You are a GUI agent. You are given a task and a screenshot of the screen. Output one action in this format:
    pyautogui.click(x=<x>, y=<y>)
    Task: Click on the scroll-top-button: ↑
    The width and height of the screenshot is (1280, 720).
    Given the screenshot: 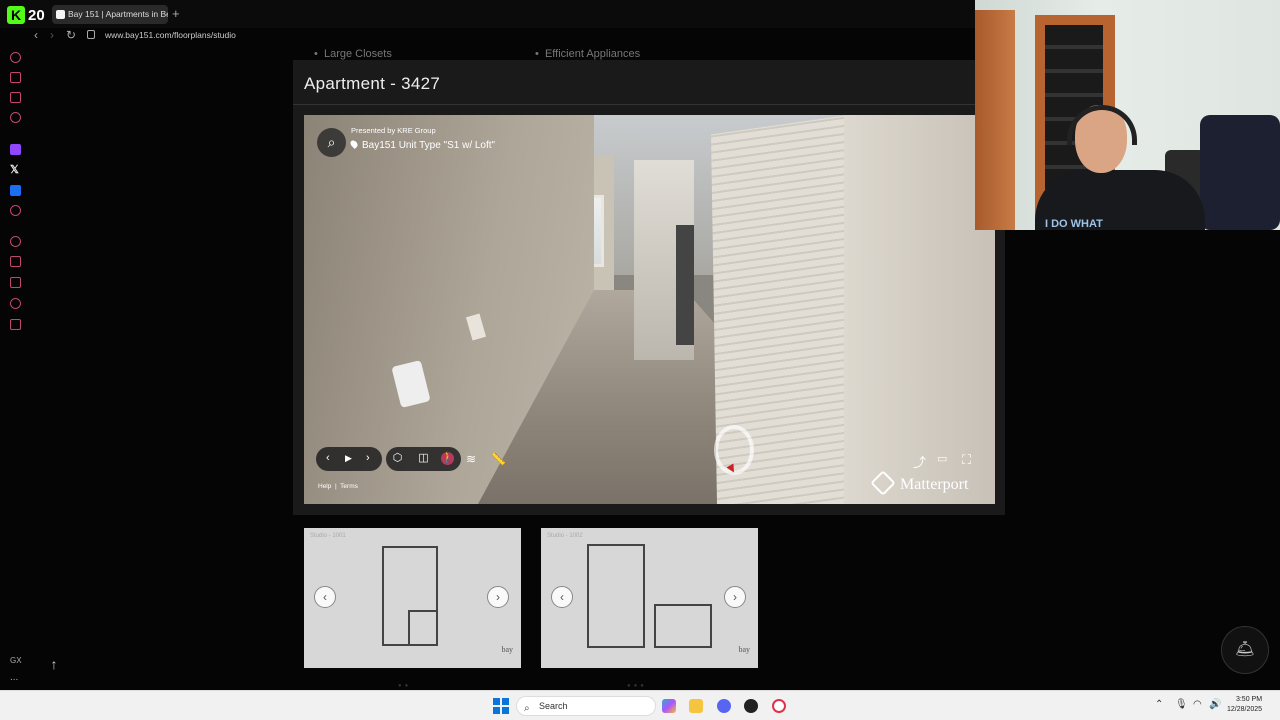 What is the action you would take?
    pyautogui.click(x=54, y=664)
    